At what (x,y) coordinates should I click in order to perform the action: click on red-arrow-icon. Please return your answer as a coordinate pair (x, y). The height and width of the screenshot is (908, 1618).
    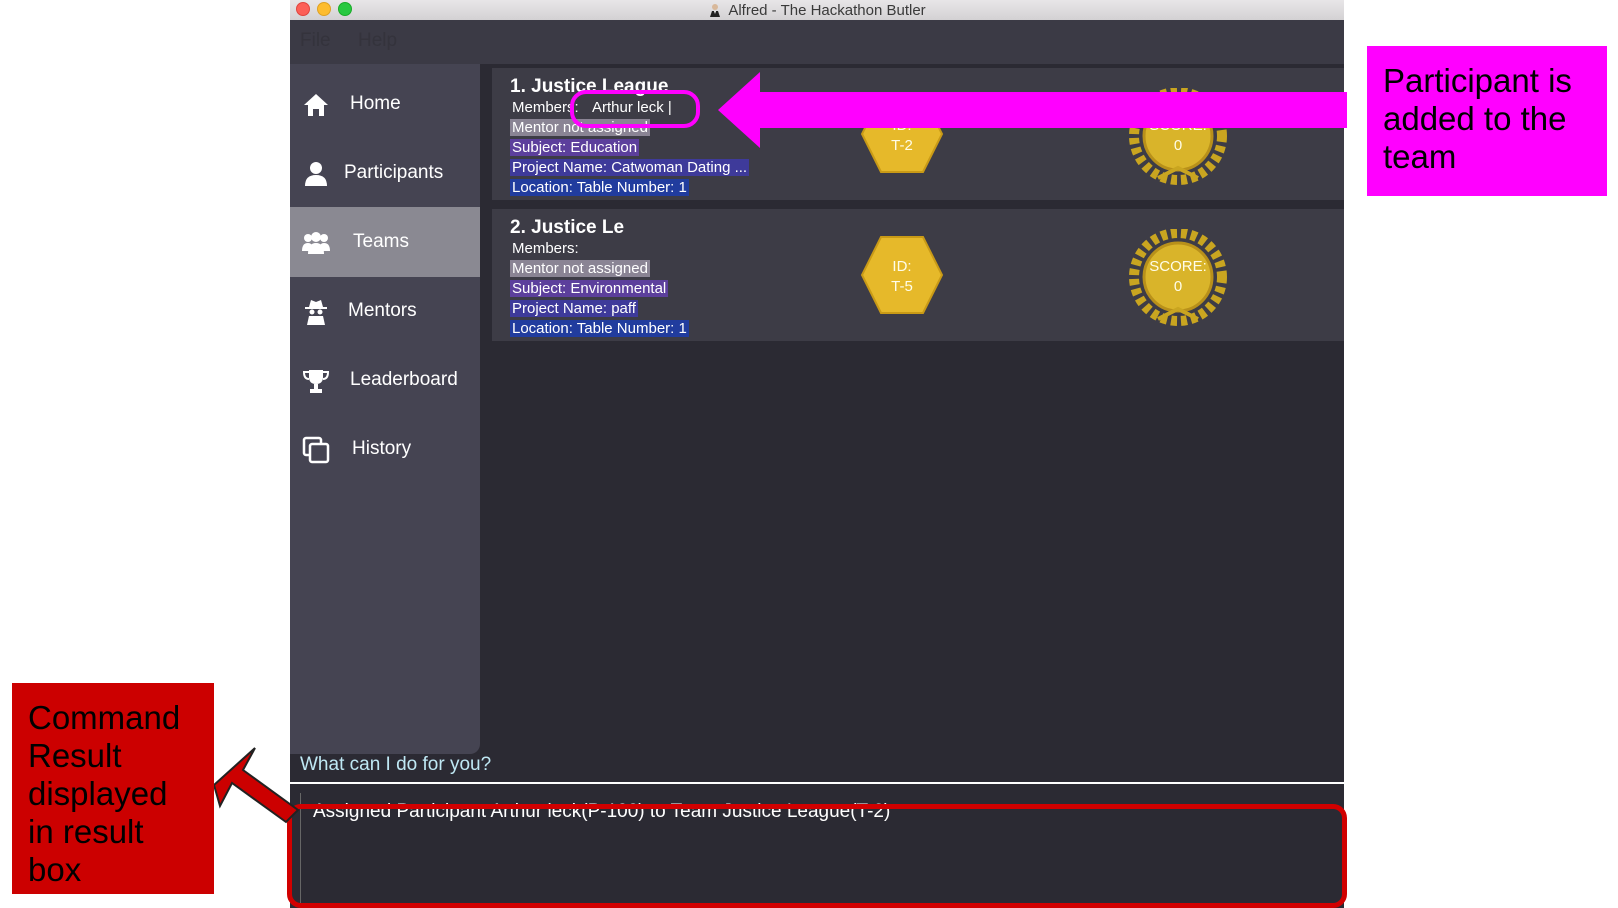
    Looking at the image, I should click on (256, 785).